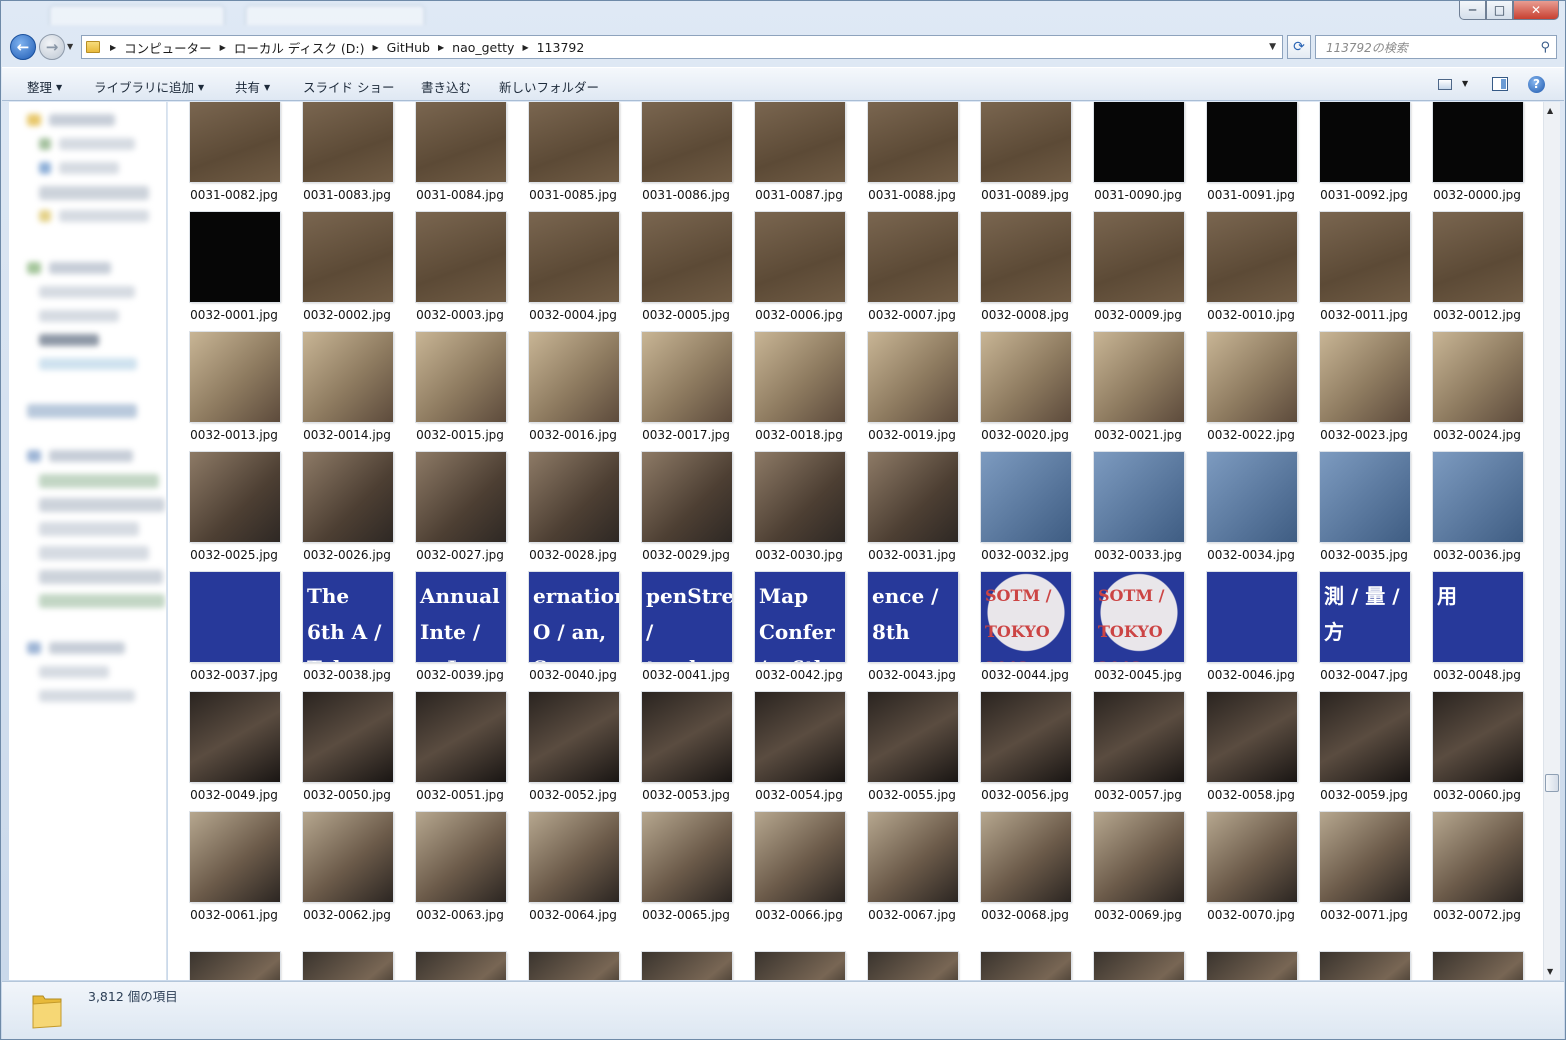 The height and width of the screenshot is (1040, 1566). I want to click on libraries-icon, so click(34, 268).